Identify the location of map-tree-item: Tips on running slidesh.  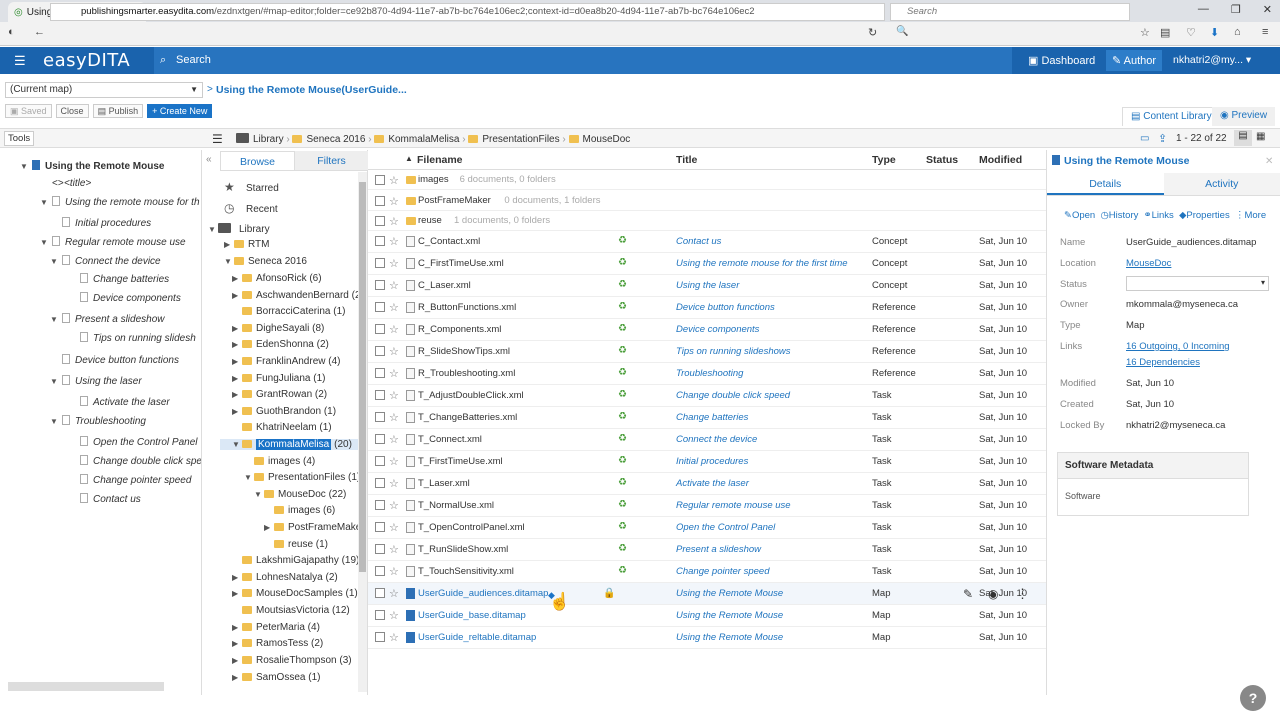
(132, 338).